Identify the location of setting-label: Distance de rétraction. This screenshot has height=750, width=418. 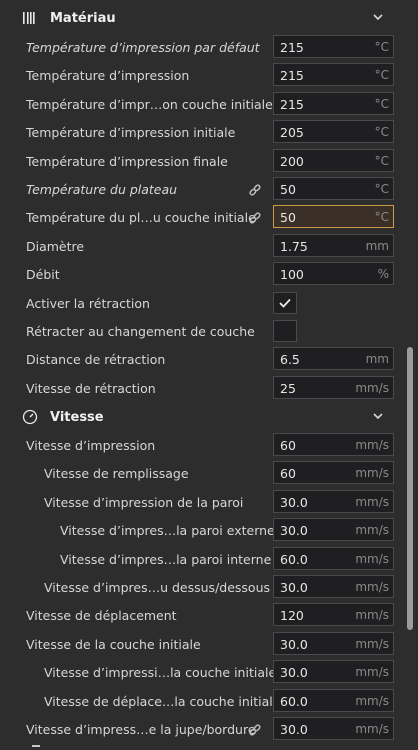
(96, 360).